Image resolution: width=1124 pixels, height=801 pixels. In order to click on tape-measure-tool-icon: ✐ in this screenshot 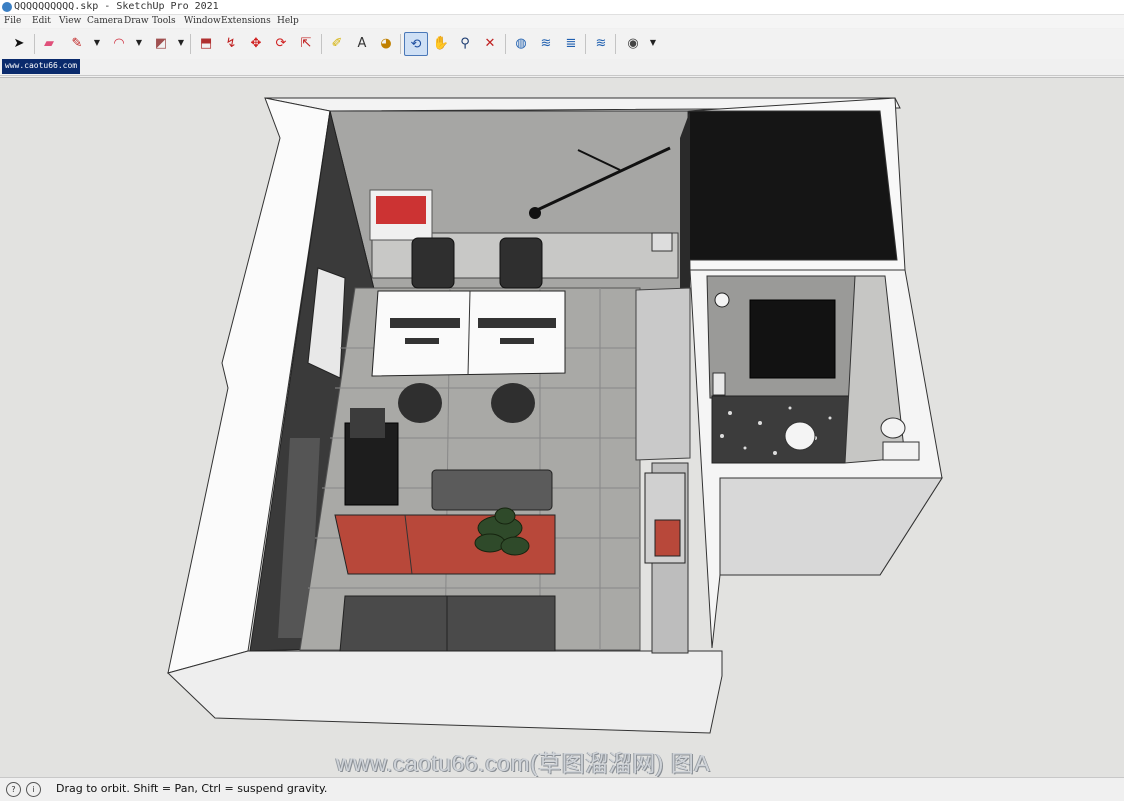, I will do `click(337, 43)`.